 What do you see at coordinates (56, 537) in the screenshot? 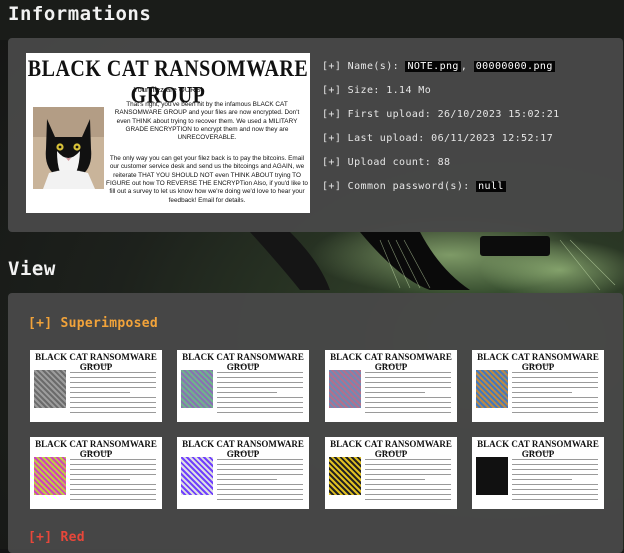
I see `red-heading: [+] Red` at bounding box center [56, 537].